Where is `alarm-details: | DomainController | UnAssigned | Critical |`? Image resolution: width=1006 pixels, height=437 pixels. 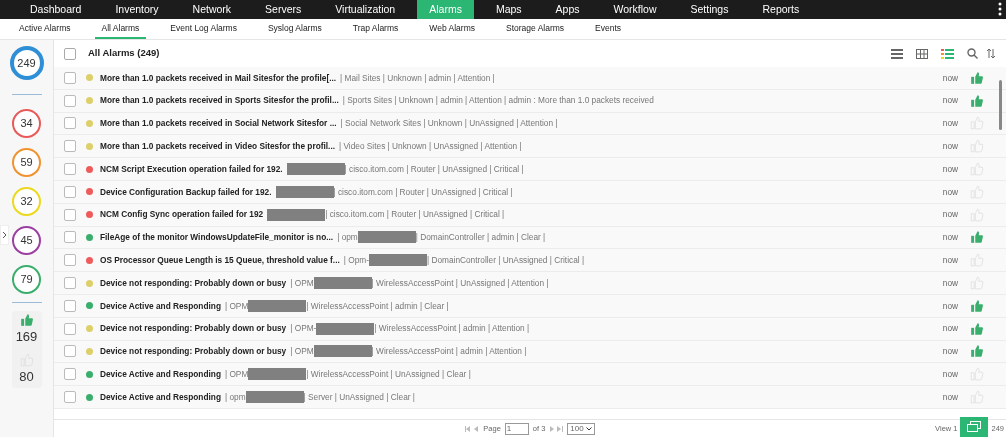 alarm-details: | DomainController | UnAssigned | Critical | is located at coordinates (505, 260).